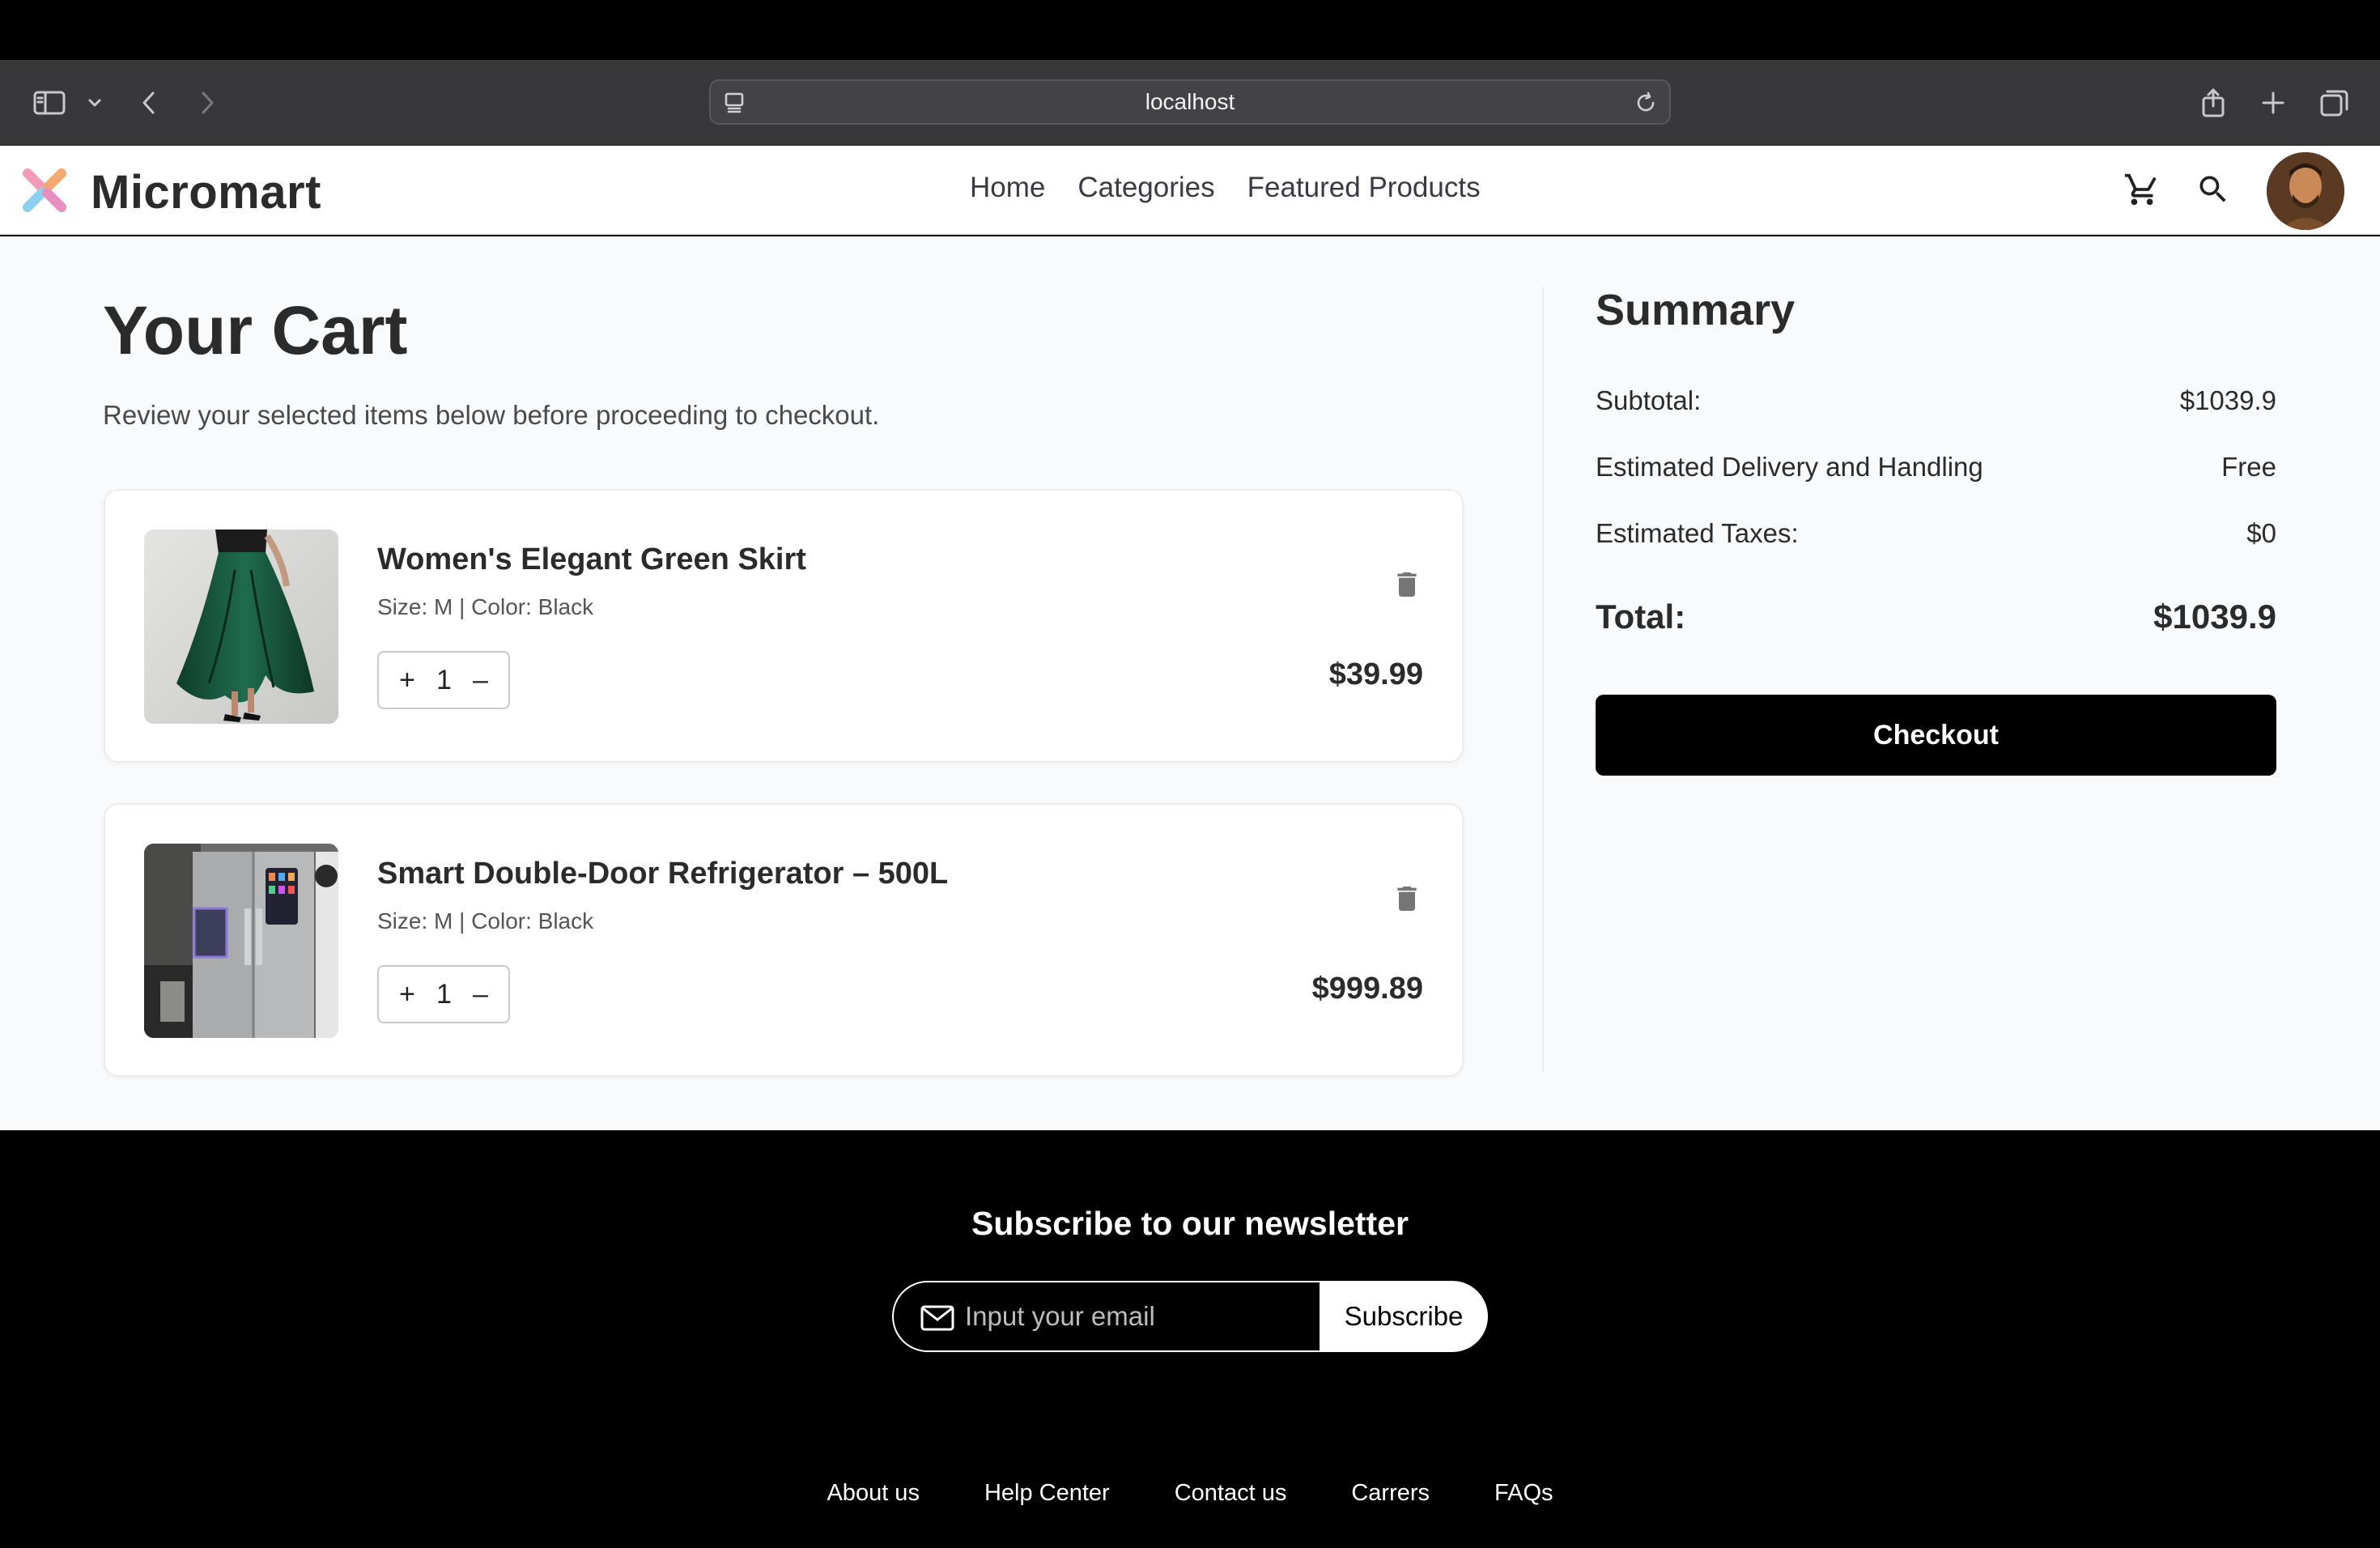 This screenshot has width=2380, height=1548. What do you see at coordinates (1543, 680) in the screenshot?
I see `column-divider` at bounding box center [1543, 680].